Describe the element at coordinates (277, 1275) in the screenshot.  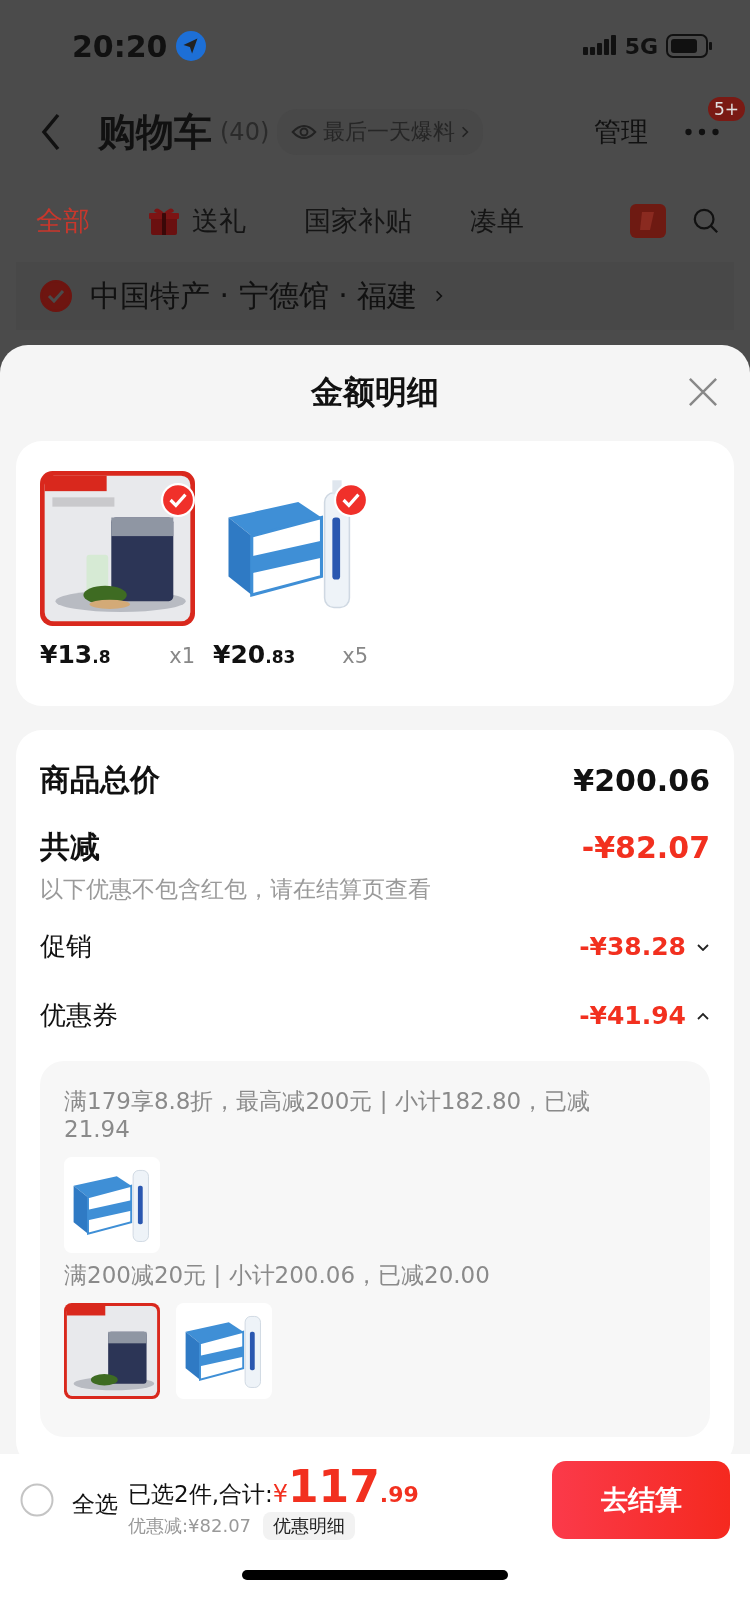
I see `coupon-rule: 满200减20元 | 小计200.06，已减20.00` at that location.